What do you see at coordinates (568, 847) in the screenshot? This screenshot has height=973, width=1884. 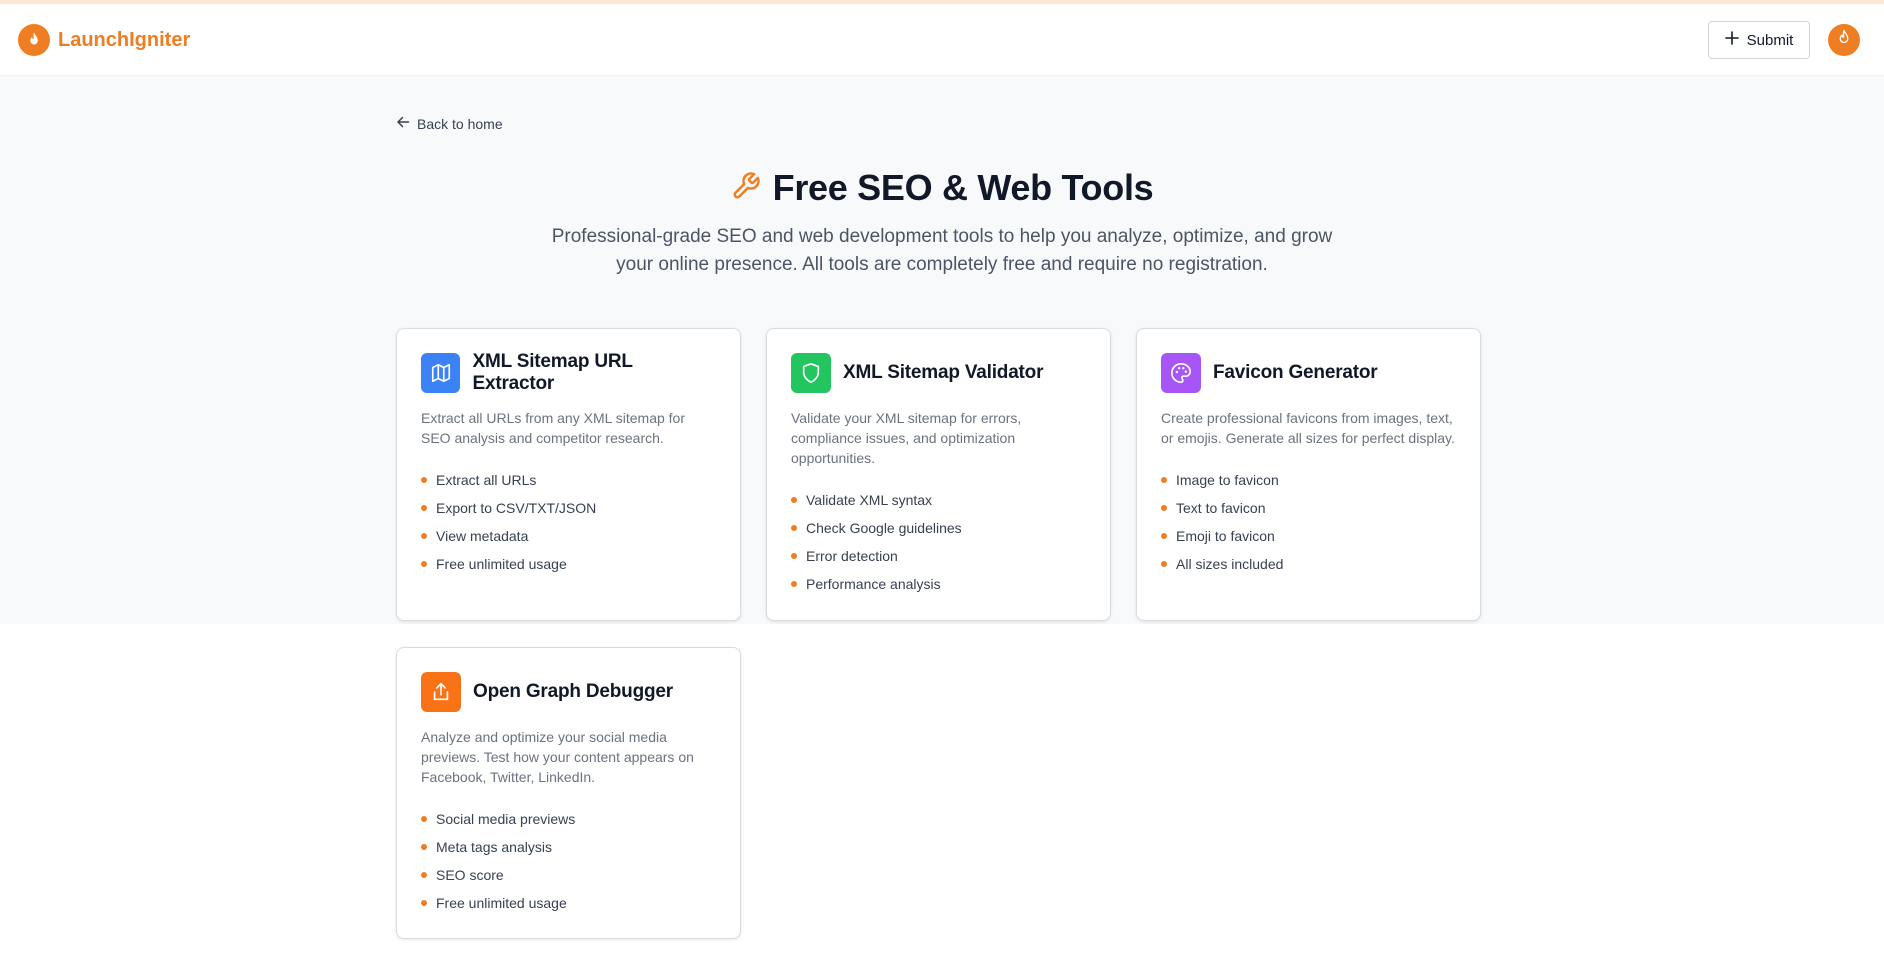 I see `feature-item: Meta tags analysis` at bounding box center [568, 847].